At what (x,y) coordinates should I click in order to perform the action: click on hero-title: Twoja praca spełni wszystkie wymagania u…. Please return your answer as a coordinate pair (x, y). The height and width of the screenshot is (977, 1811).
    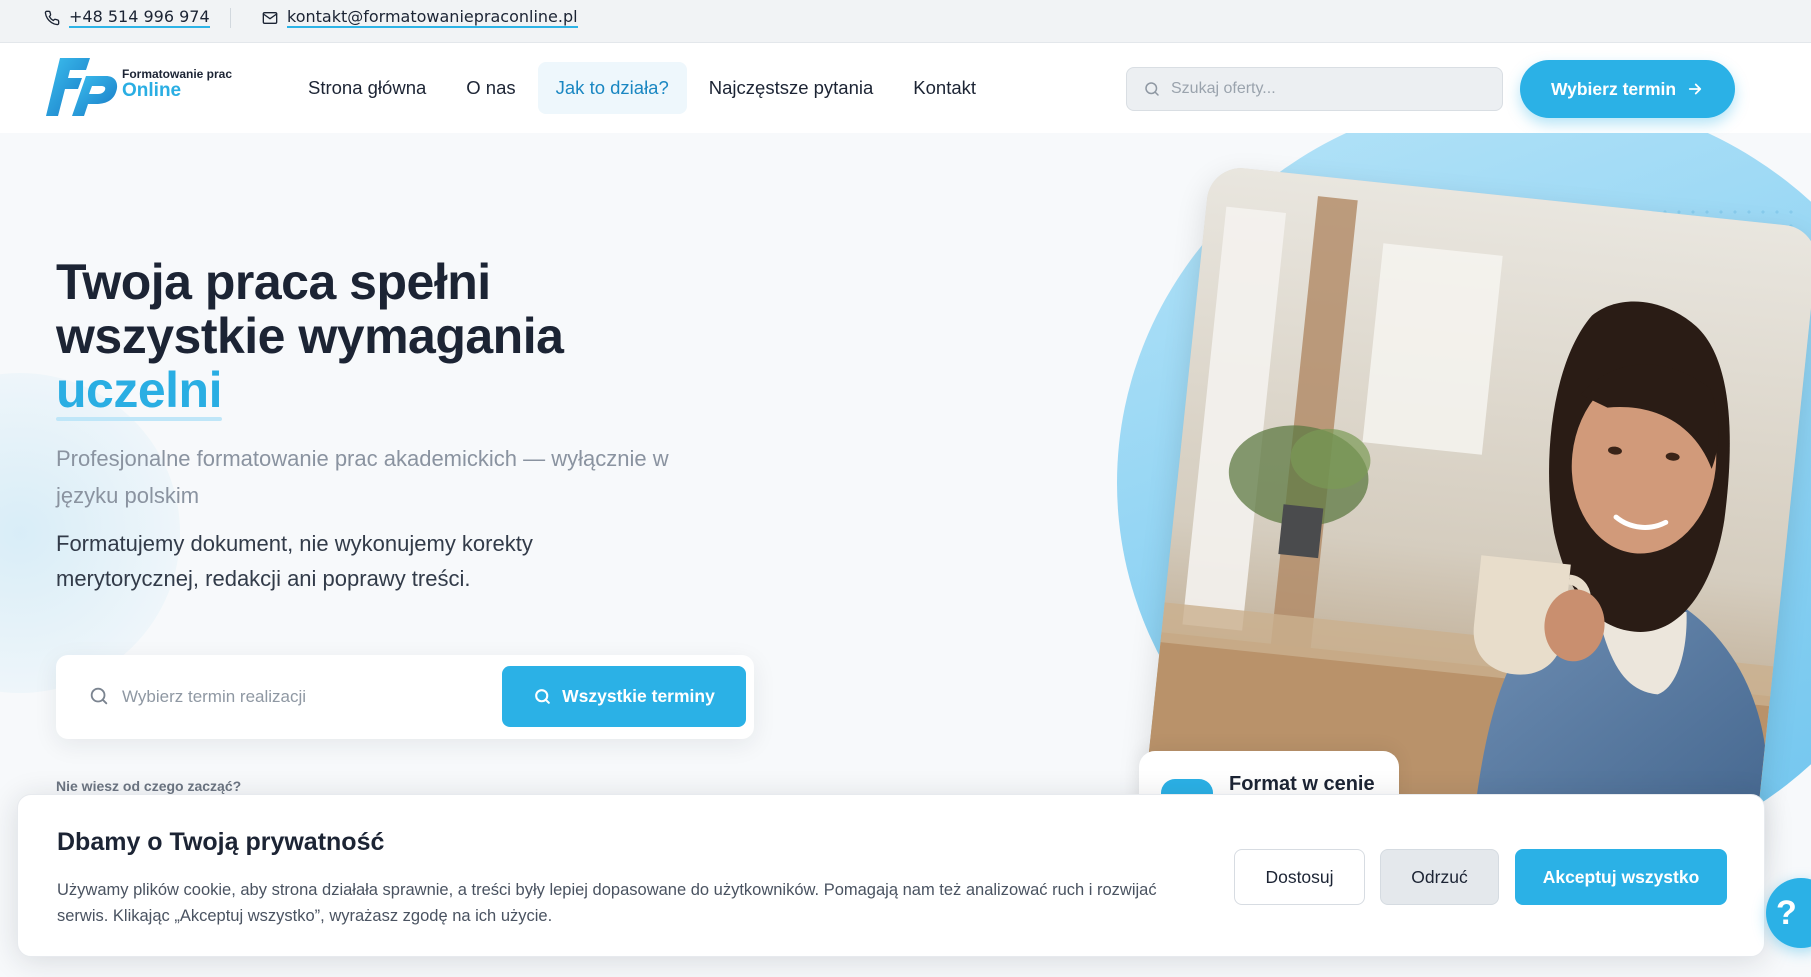
    Looking at the image, I should click on (376, 337).